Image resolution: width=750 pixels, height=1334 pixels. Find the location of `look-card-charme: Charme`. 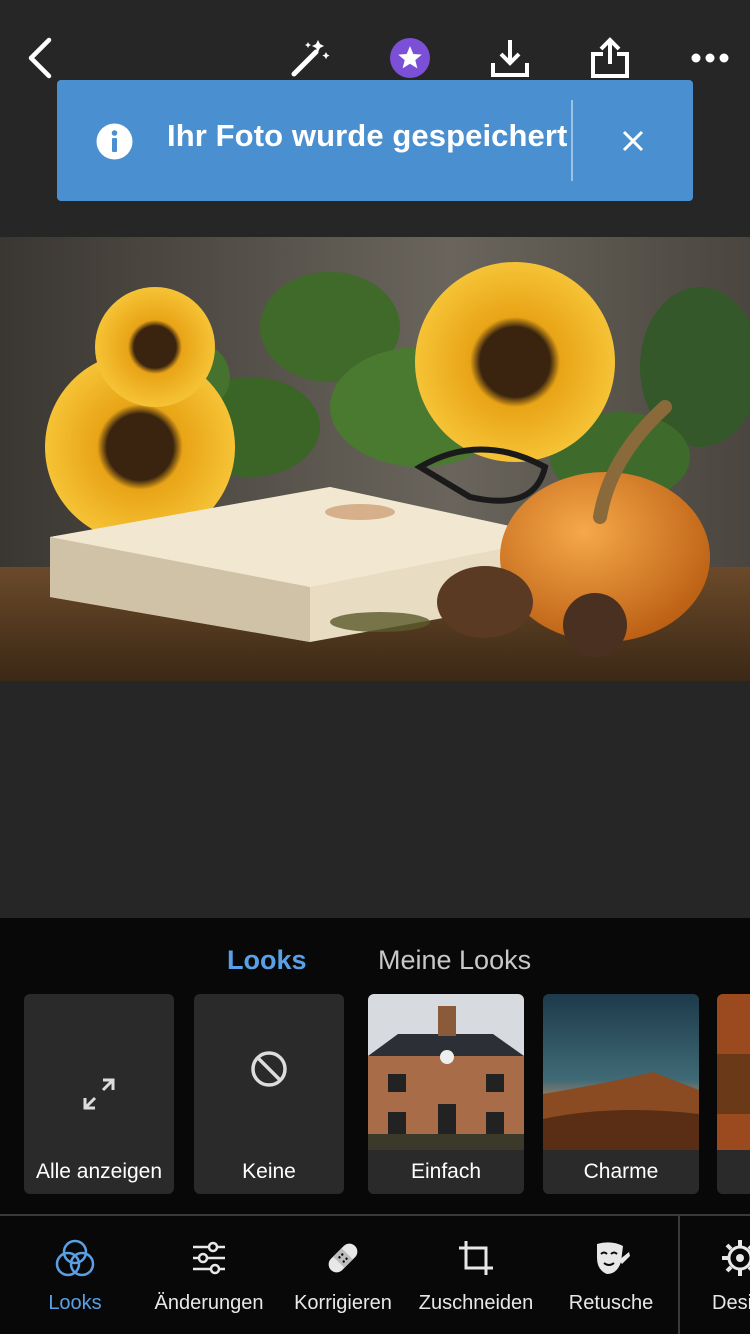

look-card-charme: Charme is located at coordinates (621, 1094).